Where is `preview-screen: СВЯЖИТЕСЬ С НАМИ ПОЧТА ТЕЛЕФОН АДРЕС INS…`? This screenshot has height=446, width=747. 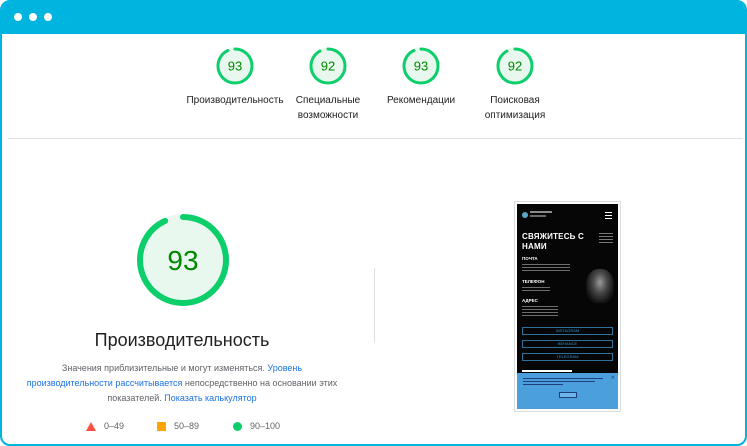 preview-screen: СВЯЖИТЕСЬ С НАМИ ПОЧТА ТЕЛЕФОН АДРЕС INS… is located at coordinates (567, 306).